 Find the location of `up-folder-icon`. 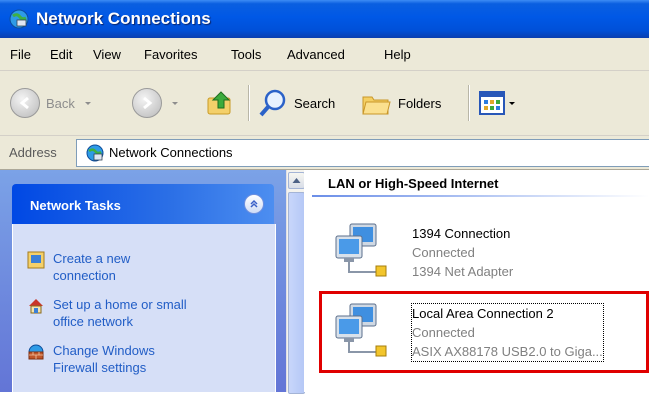

up-folder-icon is located at coordinates (219, 103).